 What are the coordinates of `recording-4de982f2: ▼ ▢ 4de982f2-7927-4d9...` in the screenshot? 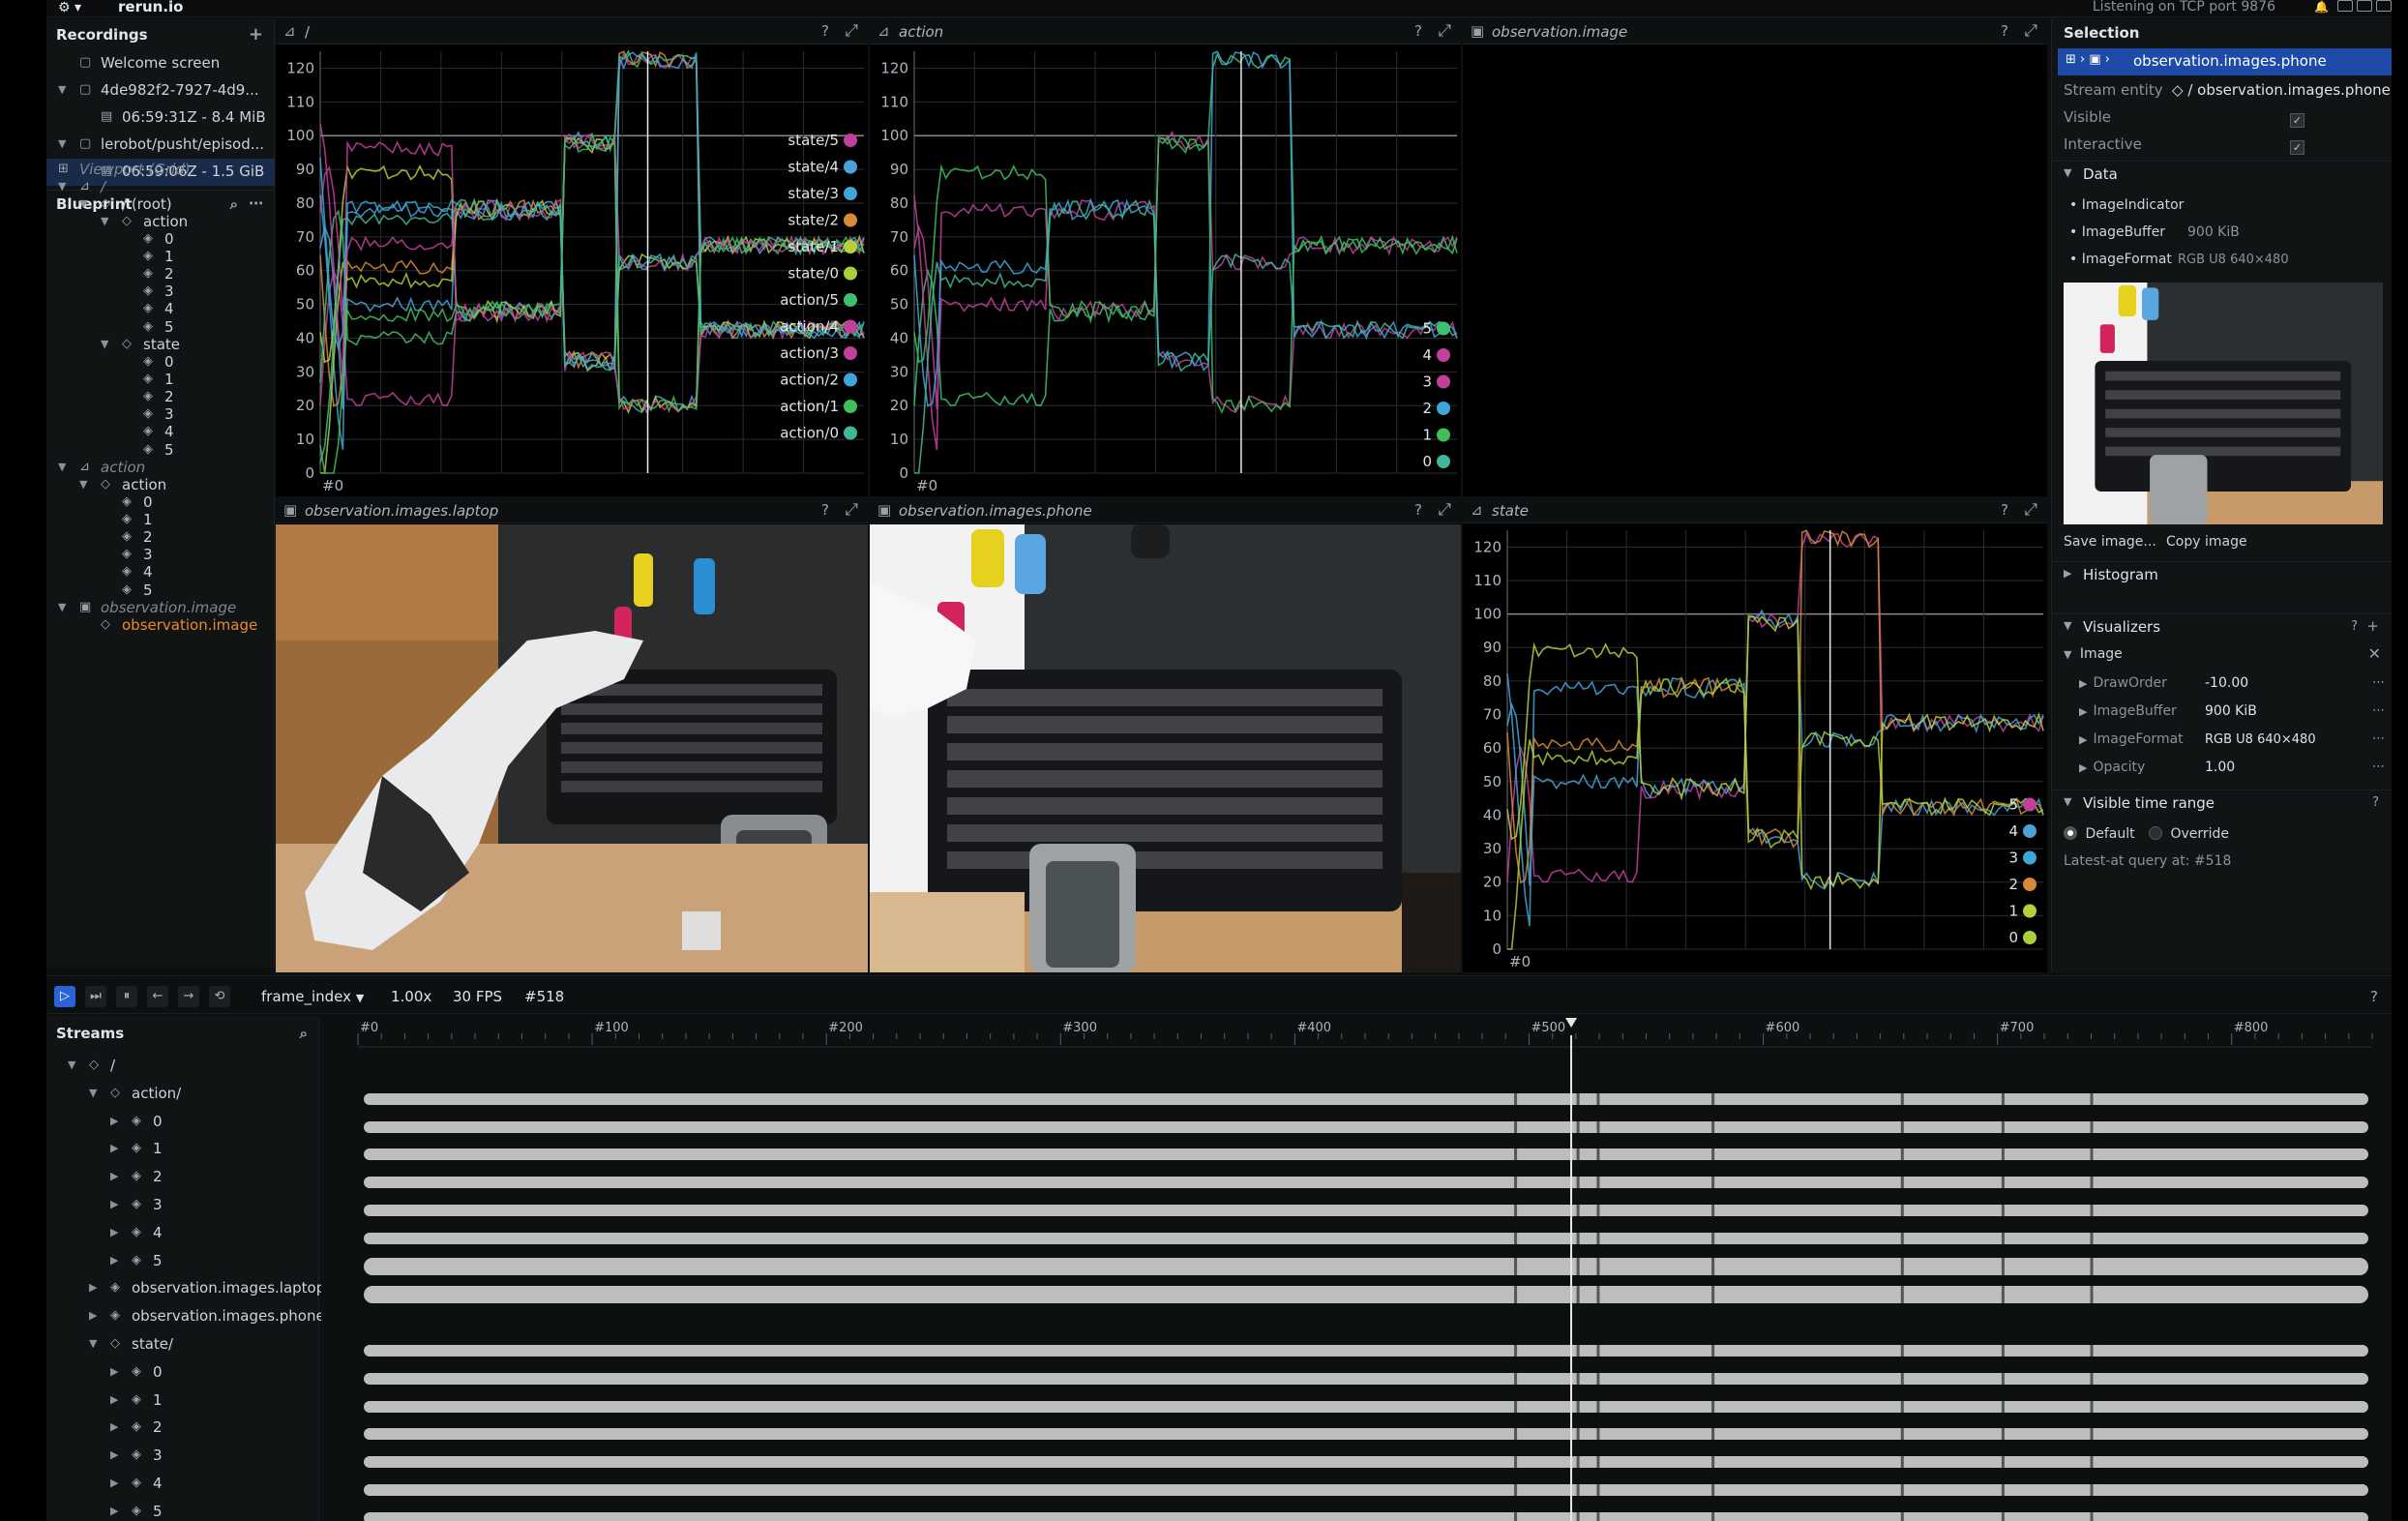 It's located at (160, 90).